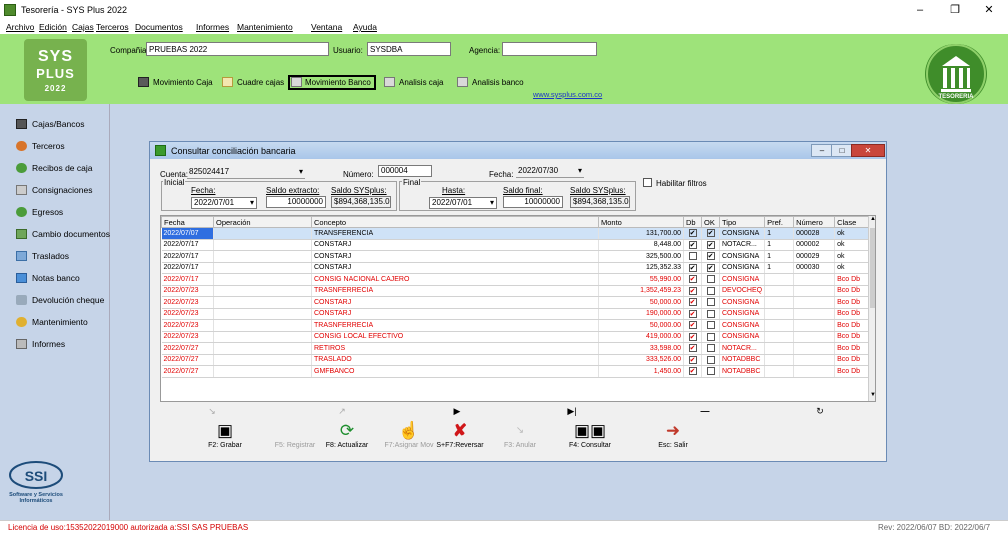 This screenshot has height=533, width=1008. Describe the element at coordinates (455, 279) in the screenshot. I see `cell-concepto: CONSIG NACIONAL CAJERO` at that location.